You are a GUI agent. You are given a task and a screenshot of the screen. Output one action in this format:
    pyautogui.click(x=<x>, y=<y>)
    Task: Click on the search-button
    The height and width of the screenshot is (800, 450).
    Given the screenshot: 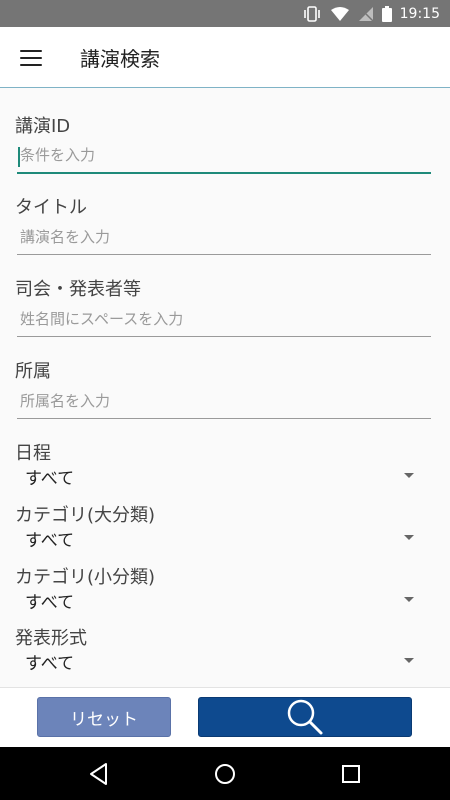 What is the action you would take?
    pyautogui.click(x=305, y=717)
    